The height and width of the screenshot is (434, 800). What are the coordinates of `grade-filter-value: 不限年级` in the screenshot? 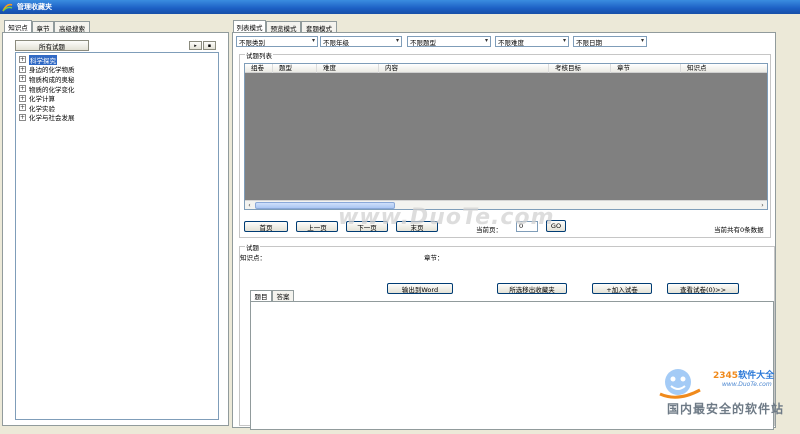 It's located at (336, 42).